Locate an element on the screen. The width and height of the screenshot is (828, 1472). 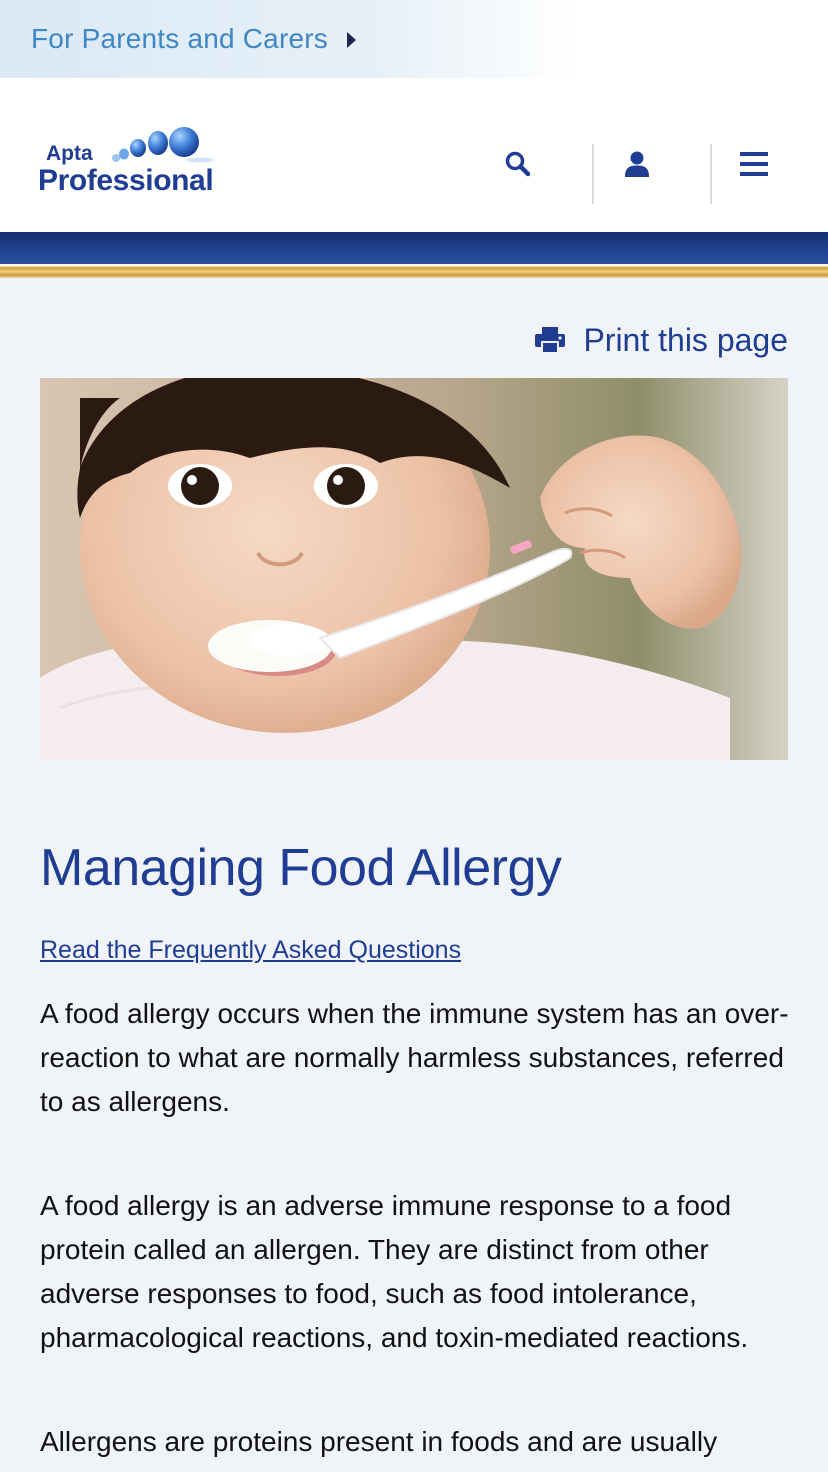
account-button is located at coordinates (637, 164).